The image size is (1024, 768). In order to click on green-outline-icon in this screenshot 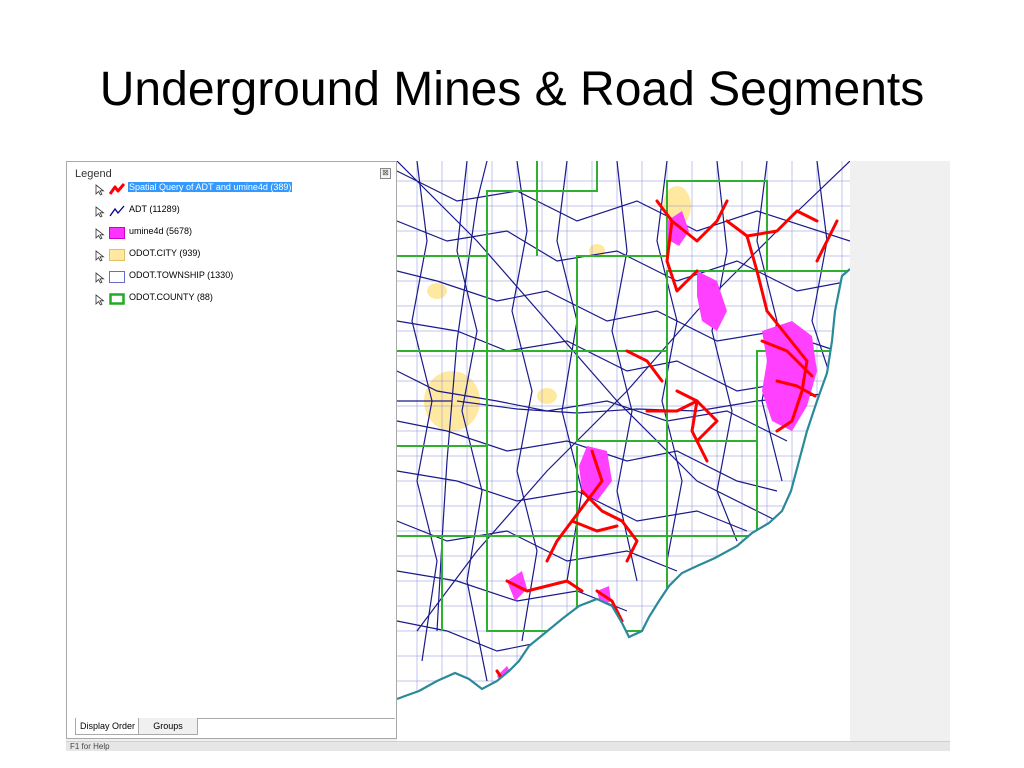, I will do `click(117, 299)`.